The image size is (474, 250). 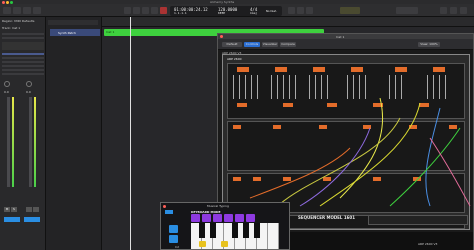 What do you see at coordinates (418, 220) in the screenshot?
I see `sequencer-controls` at bounding box center [418, 220].